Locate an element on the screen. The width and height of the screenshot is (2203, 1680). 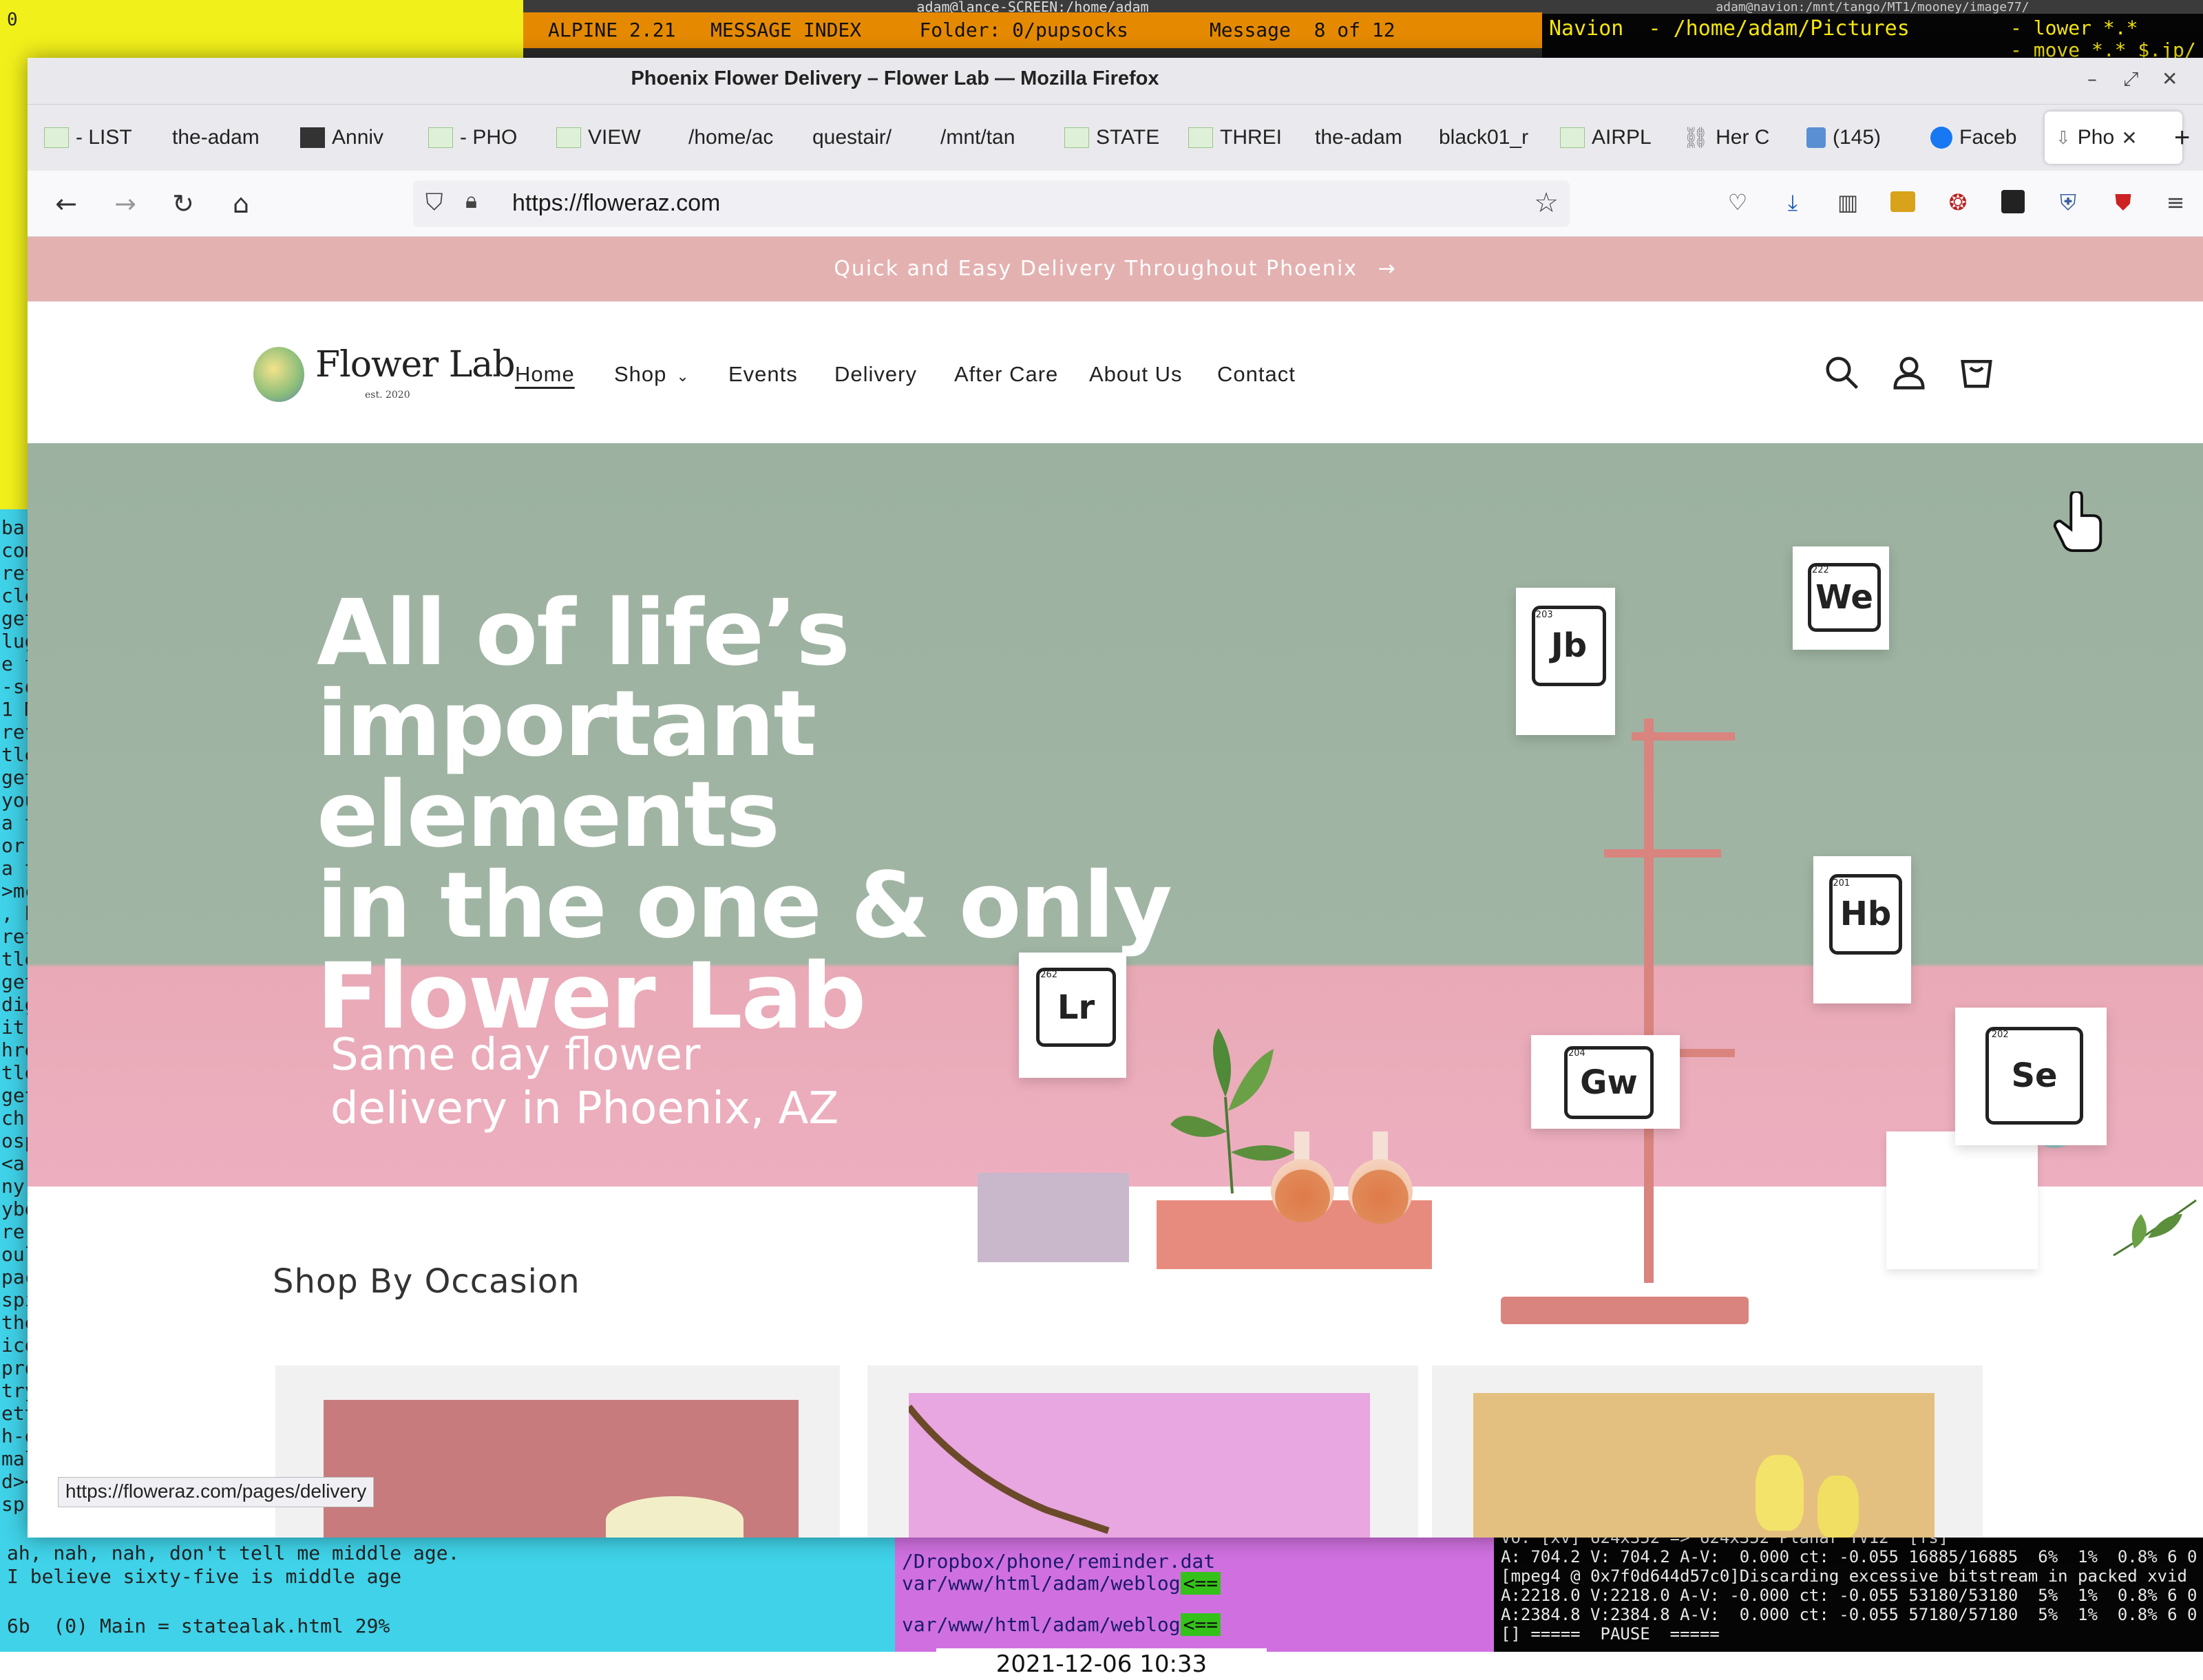
tab: Anniv is located at coordinates (351, 137).